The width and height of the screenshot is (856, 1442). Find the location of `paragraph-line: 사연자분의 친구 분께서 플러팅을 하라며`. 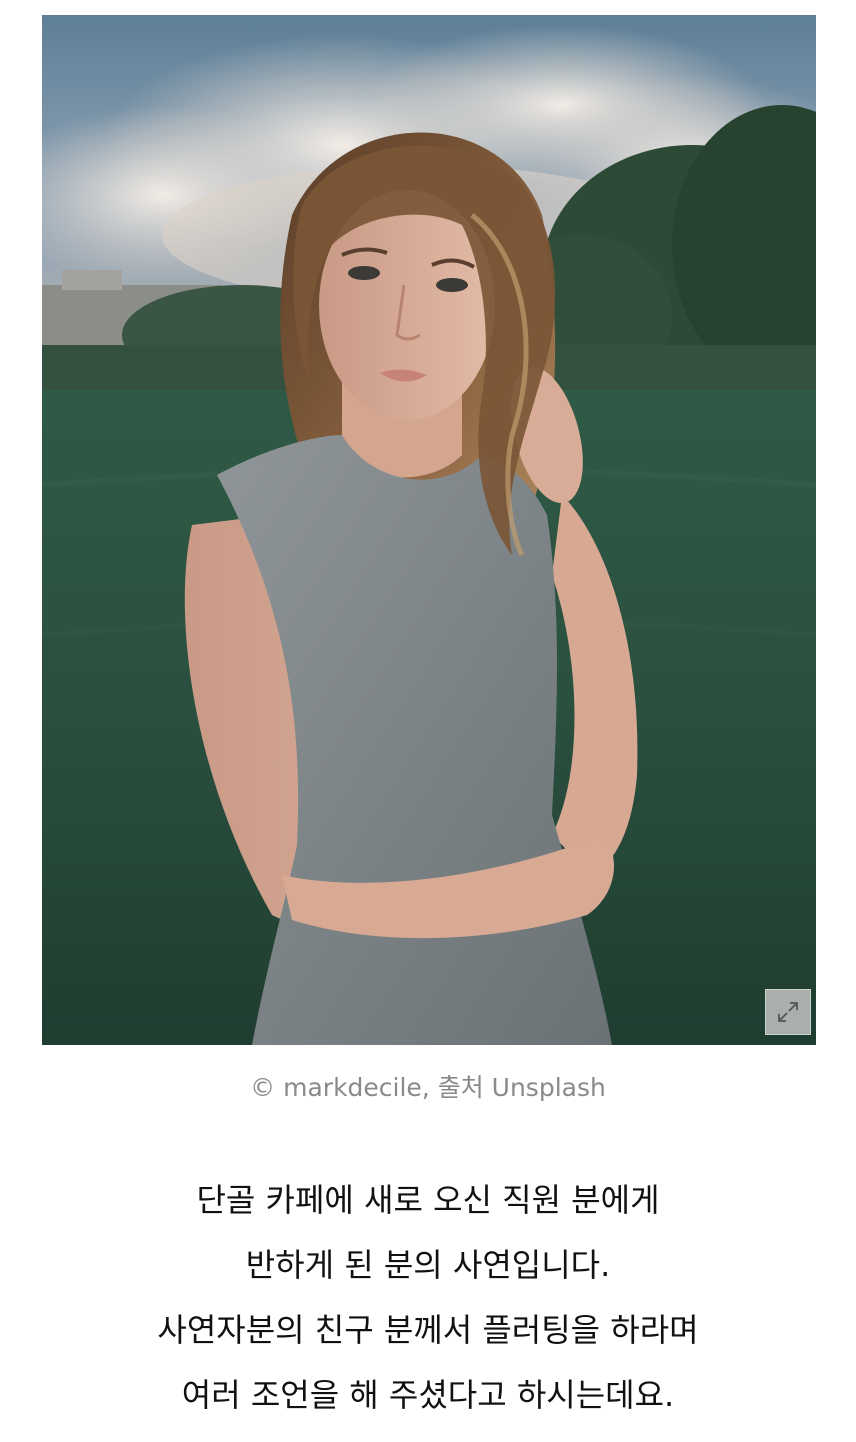

paragraph-line: 사연자분의 친구 분께서 플러팅을 하라며 is located at coordinates (428, 1330).